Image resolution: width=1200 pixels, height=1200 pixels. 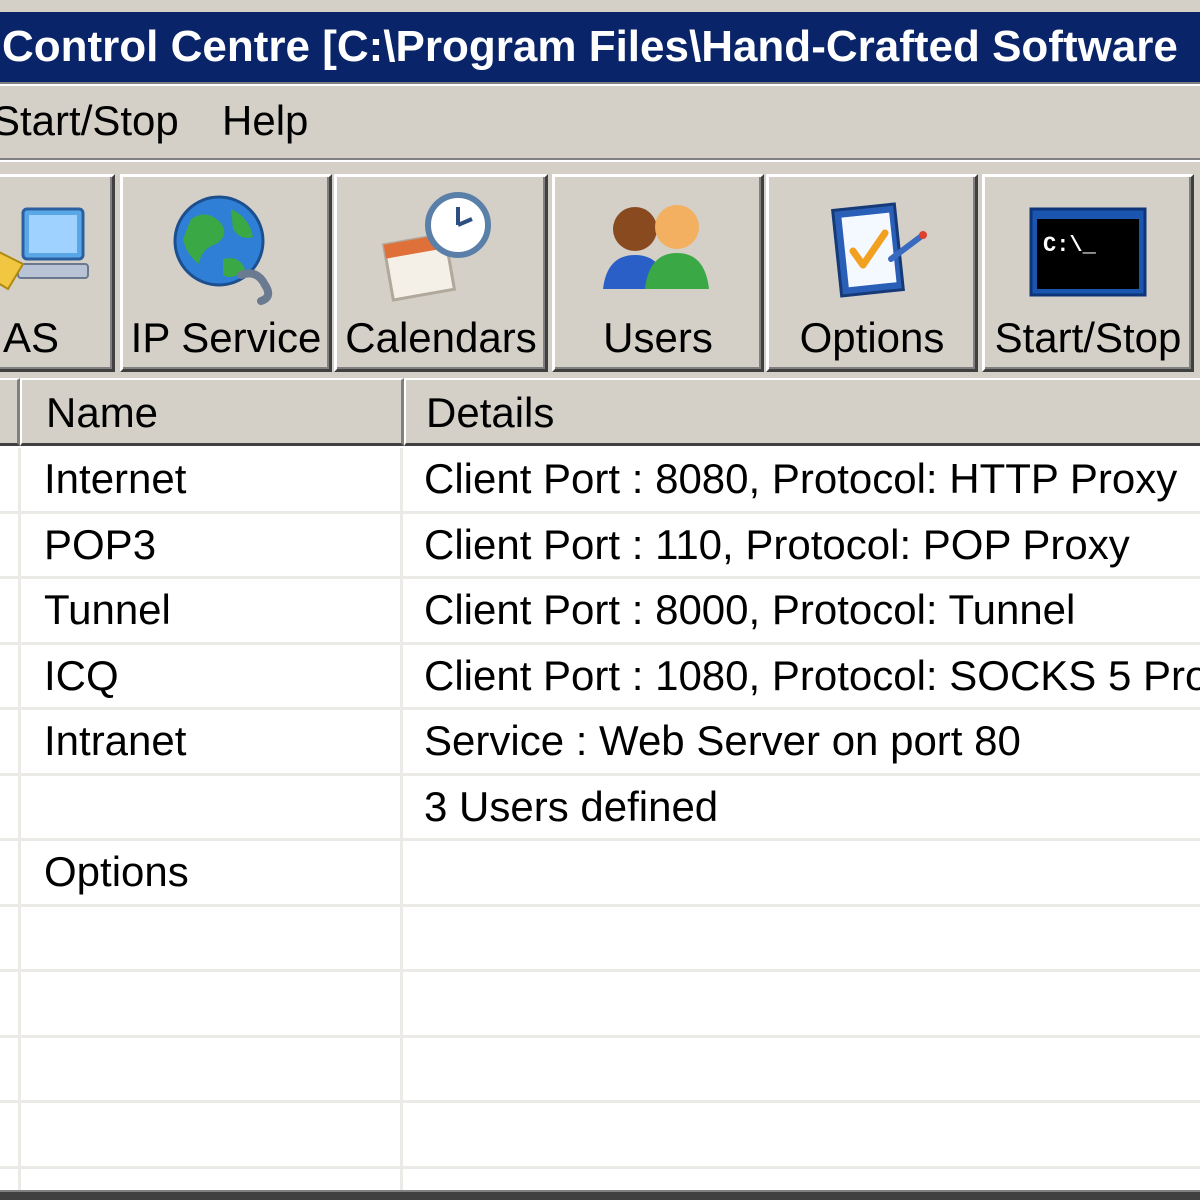 What do you see at coordinates (1088, 337) in the screenshot?
I see `start-stop-button-label: Start/Stop` at bounding box center [1088, 337].